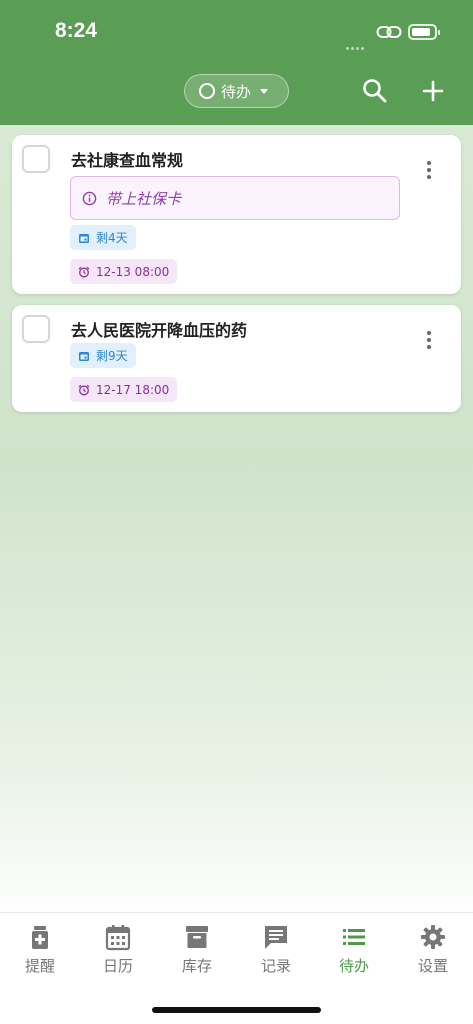 Image resolution: width=473 pixels, height=1024 pixels. I want to click on status-time: 8:24, so click(76, 30).